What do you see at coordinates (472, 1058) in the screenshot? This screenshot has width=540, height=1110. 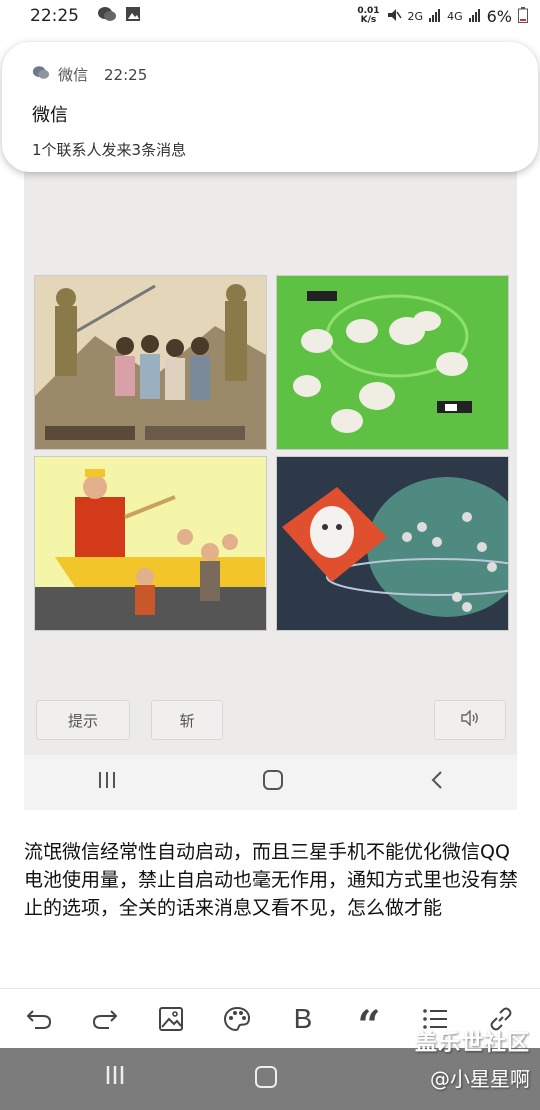 I see `watermark: 盖乐世社区 @小星星啊` at bounding box center [472, 1058].